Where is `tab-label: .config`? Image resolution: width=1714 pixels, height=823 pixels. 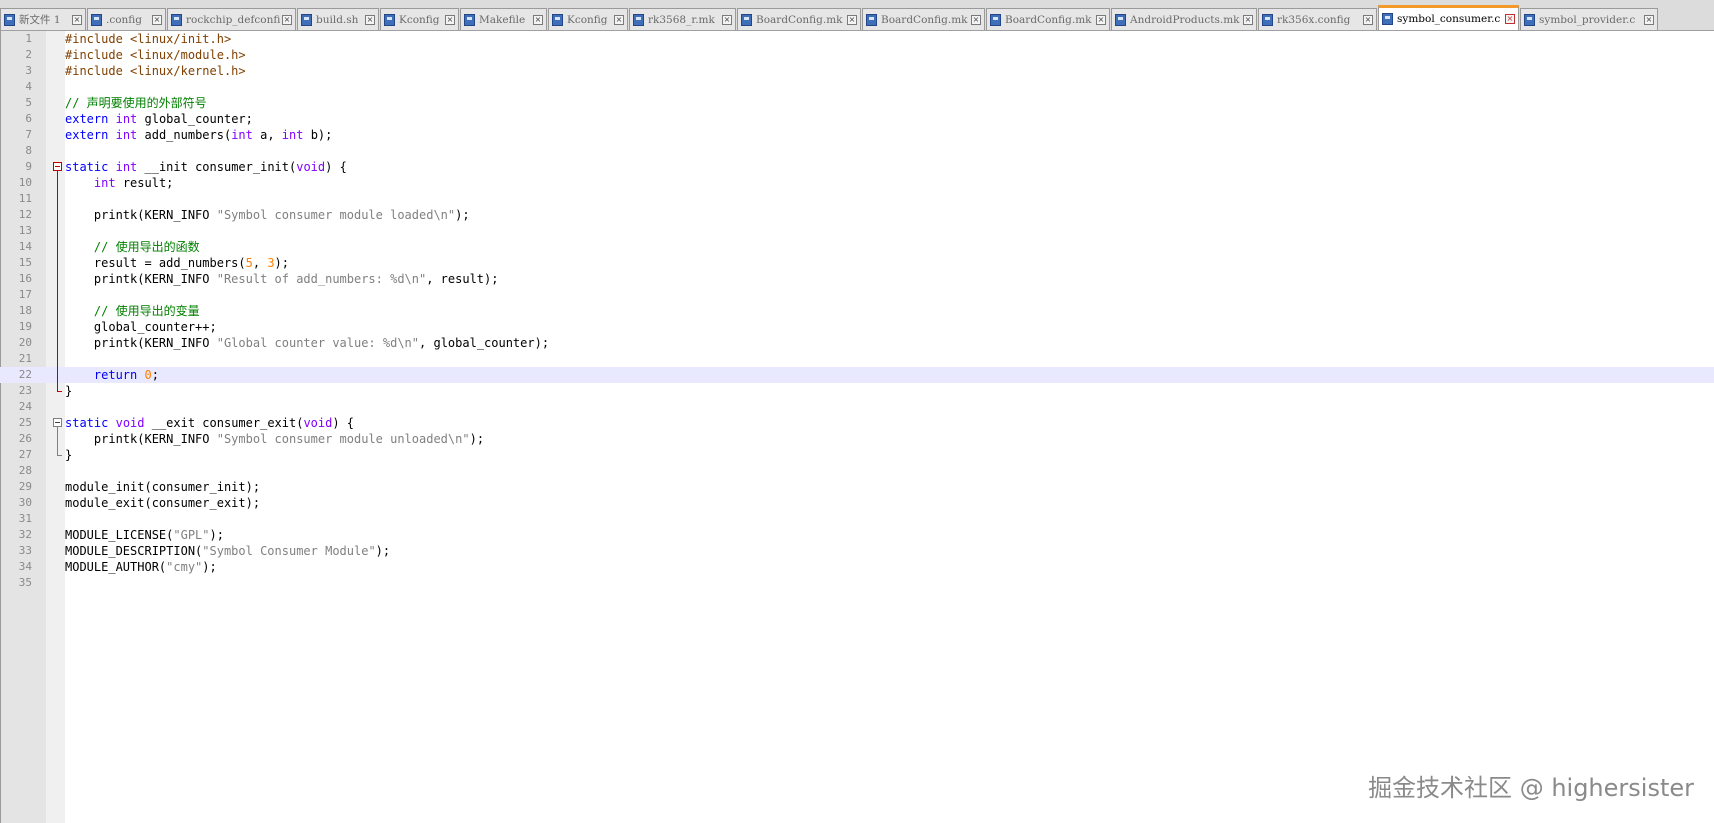 tab-label: .config is located at coordinates (124, 19).